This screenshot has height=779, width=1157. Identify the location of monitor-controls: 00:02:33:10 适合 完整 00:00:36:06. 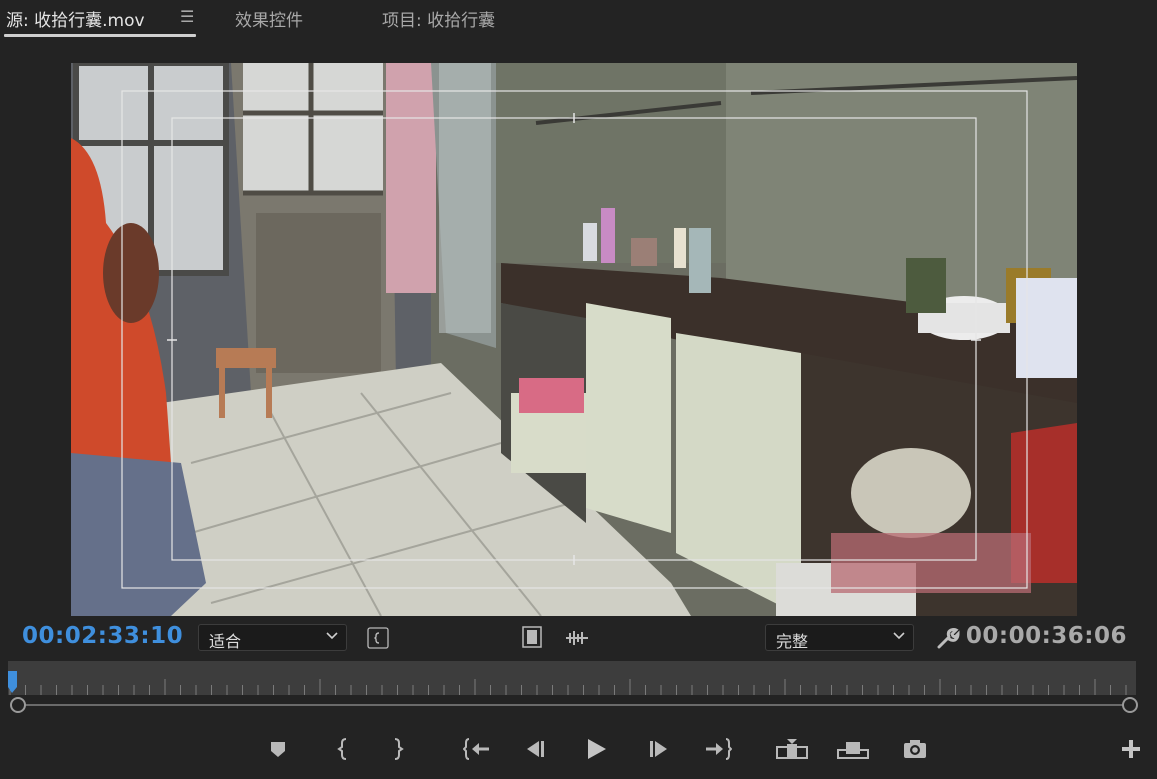
(578, 638).